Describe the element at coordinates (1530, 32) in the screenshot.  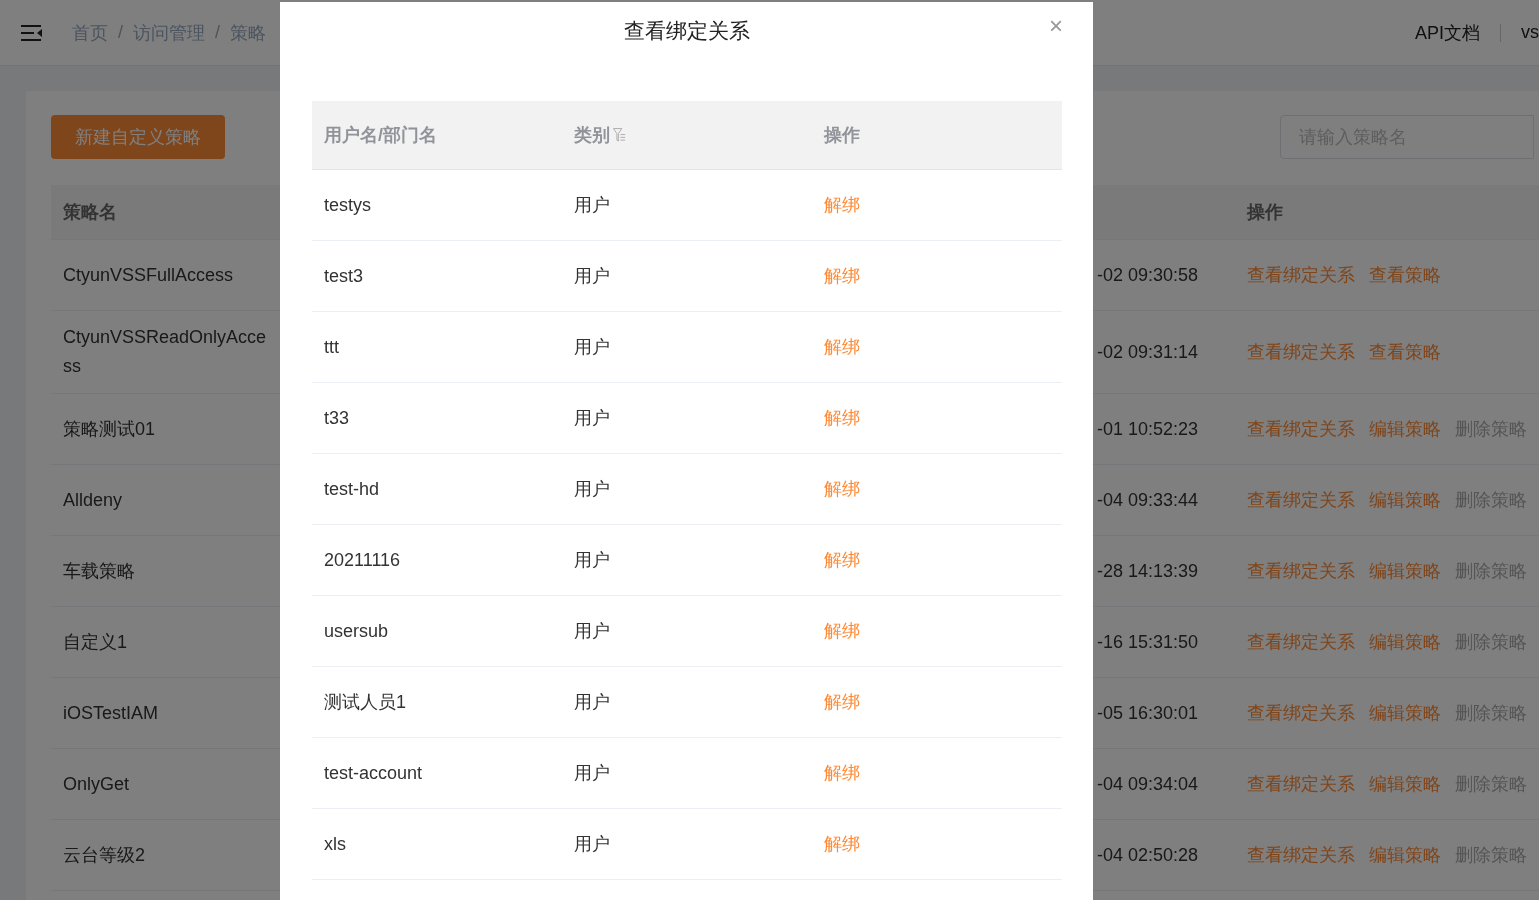
I see `user-name: vs` at that location.